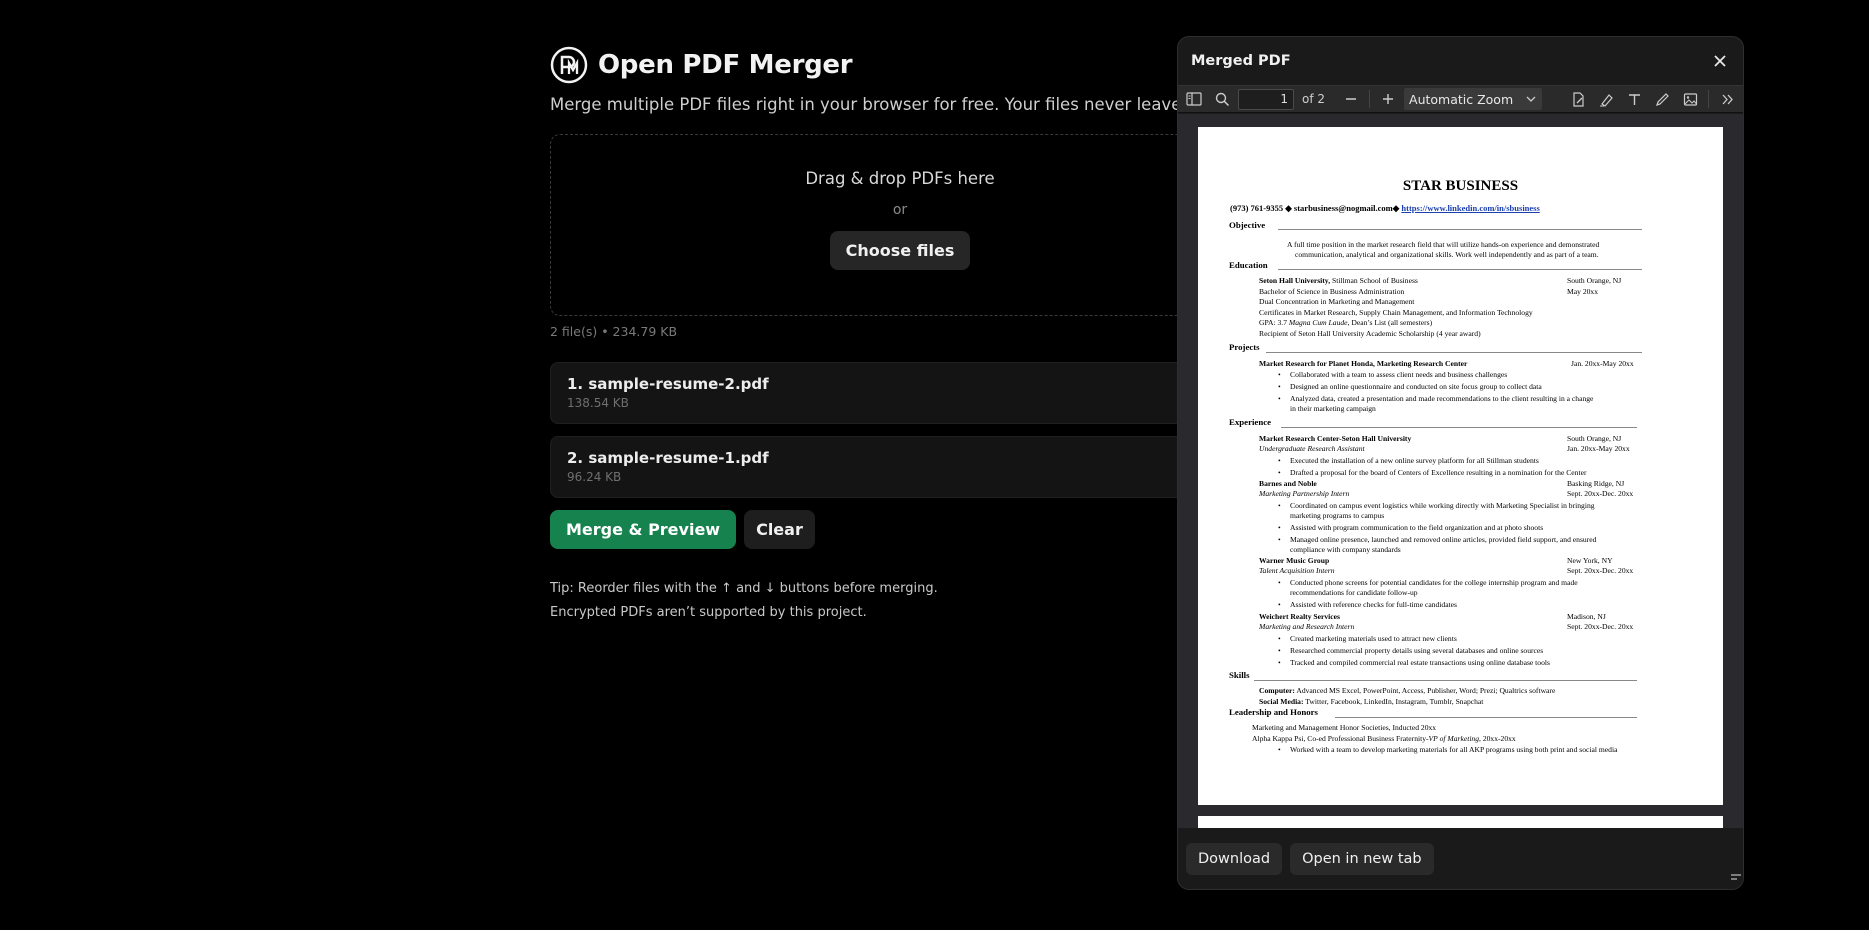 This screenshot has height=930, width=1869. Describe the element at coordinates (1354, 592) in the screenshot. I see `resume-text: recommendations for candidate follow-up` at that location.